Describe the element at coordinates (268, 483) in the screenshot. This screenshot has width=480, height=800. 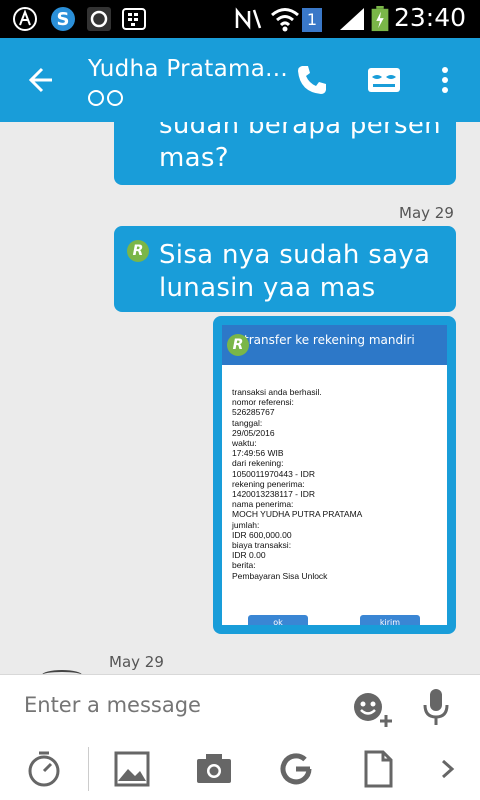
I see `detail-line: rekening penerima:` at that location.